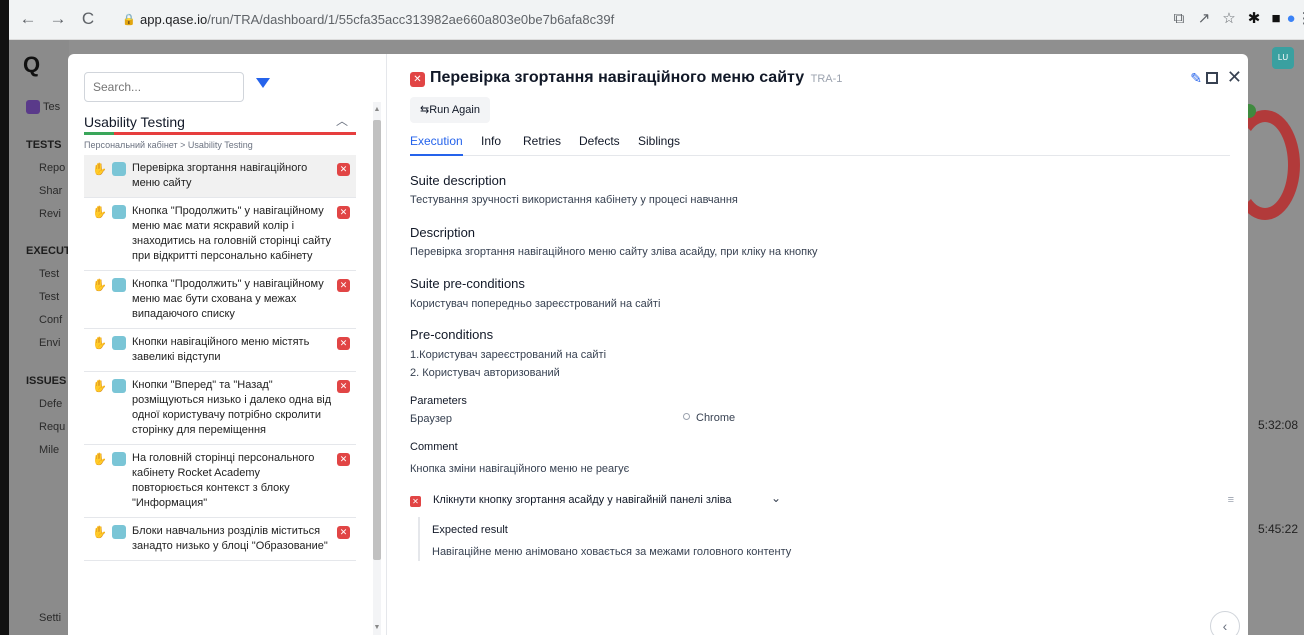 This screenshot has width=1304, height=635. What do you see at coordinates (452, 334) in the screenshot?
I see `preconditions-label: Pre-conditions` at bounding box center [452, 334].